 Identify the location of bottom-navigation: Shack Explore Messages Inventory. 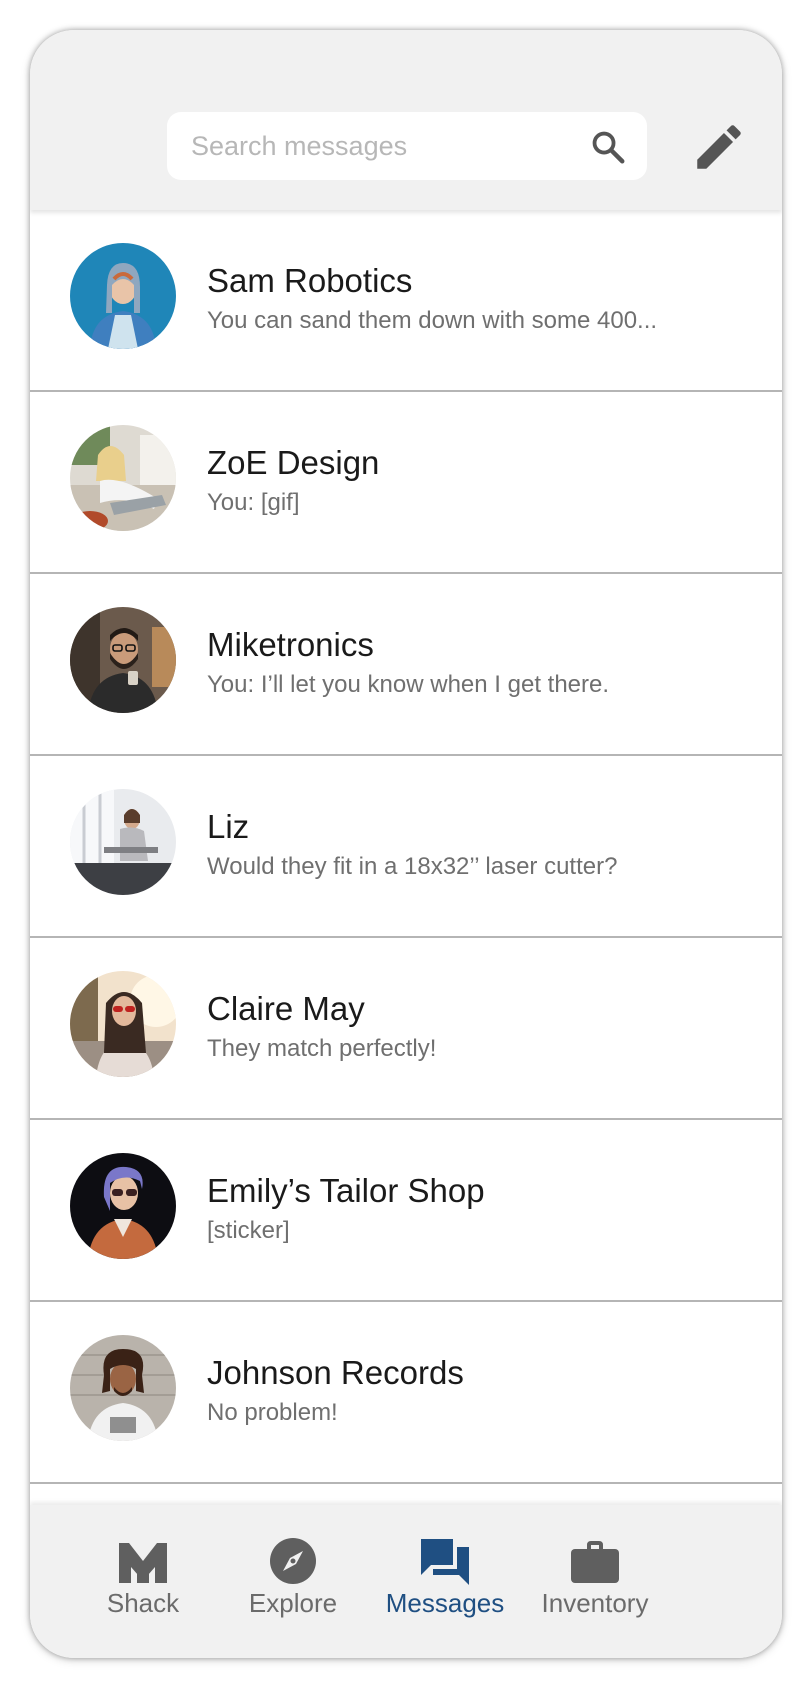
(406, 1581).